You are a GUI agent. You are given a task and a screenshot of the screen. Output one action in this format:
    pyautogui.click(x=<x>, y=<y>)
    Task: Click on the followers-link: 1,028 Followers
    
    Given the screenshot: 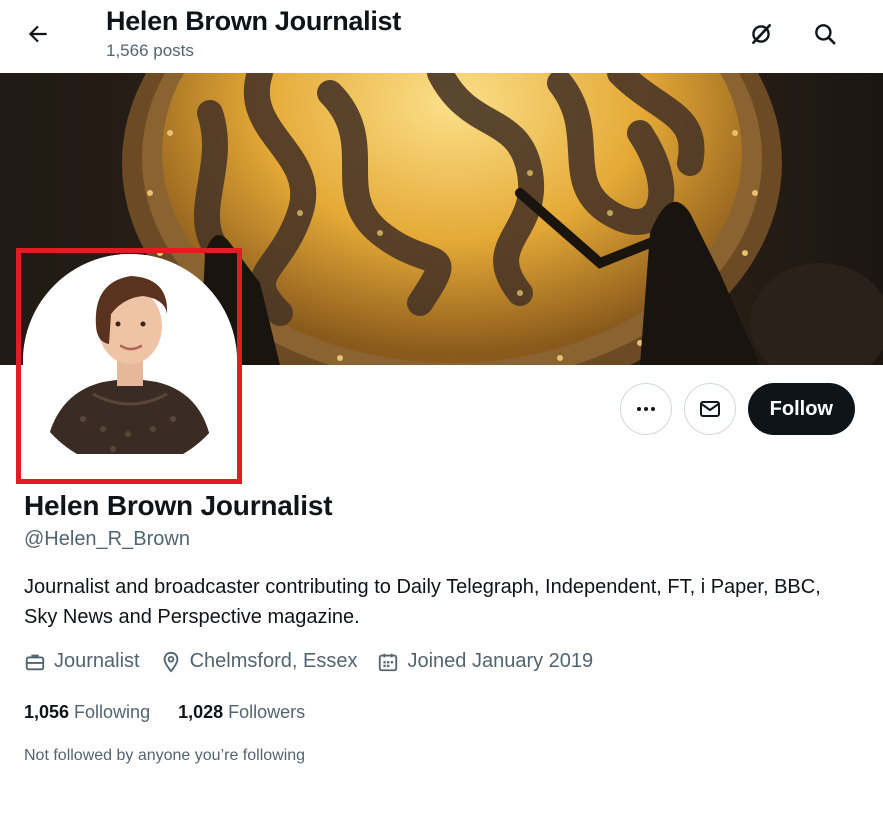 What is the action you would take?
    pyautogui.click(x=241, y=712)
    